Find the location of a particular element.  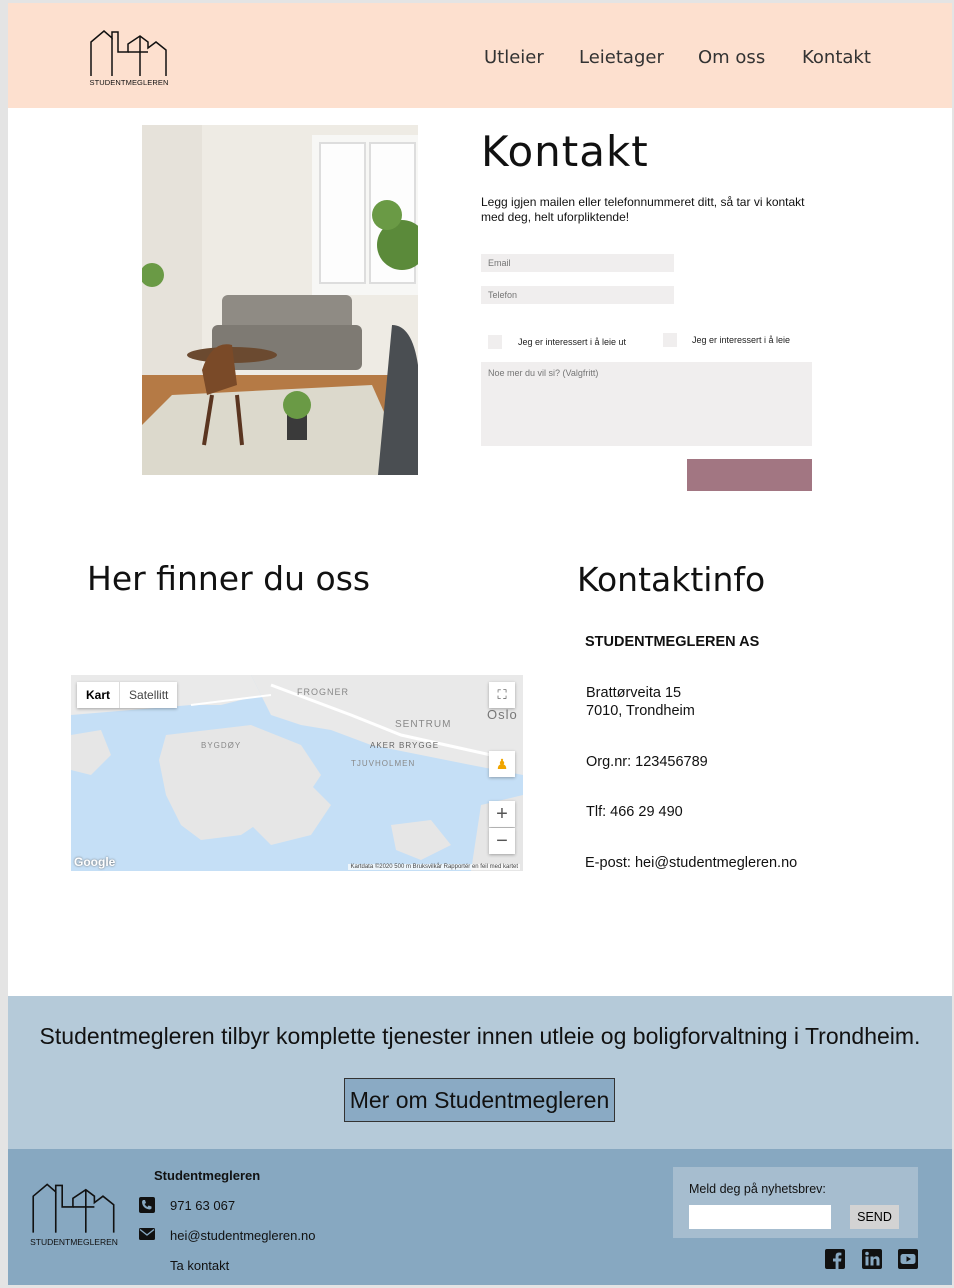

org-number: Org.nr: 123456789 is located at coordinates (647, 762).